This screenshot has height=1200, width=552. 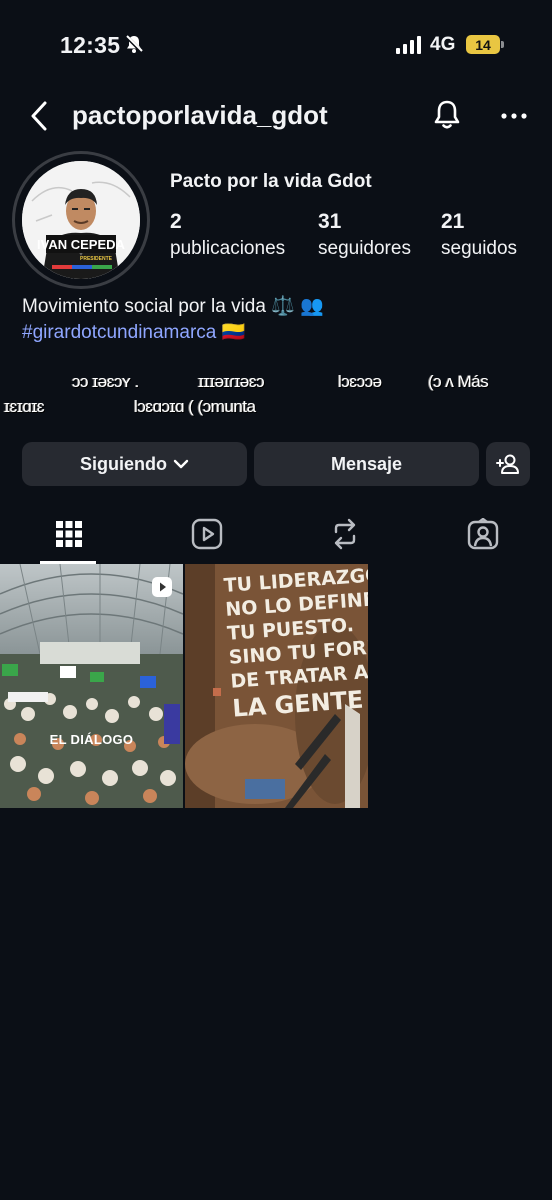 What do you see at coordinates (228, 248) in the screenshot?
I see `stat-posts-label: publicaciones` at bounding box center [228, 248].